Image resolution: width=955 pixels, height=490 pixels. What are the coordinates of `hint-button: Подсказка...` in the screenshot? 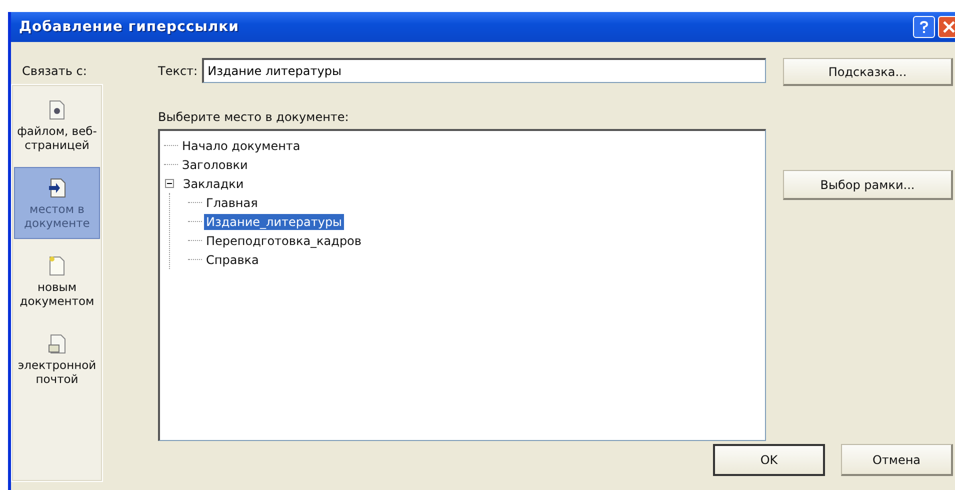 It's located at (868, 72).